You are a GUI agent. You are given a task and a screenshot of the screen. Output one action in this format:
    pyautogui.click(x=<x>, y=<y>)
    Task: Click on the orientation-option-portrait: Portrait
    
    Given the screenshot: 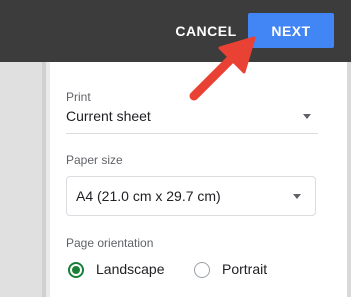 What is the action you would take?
    pyautogui.click(x=242, y=270)
    